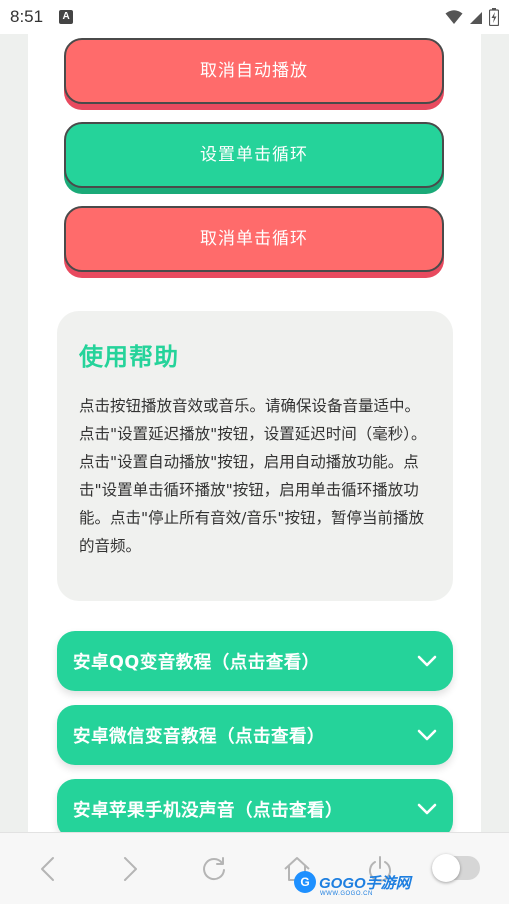 Image resolution: width=509 pixels, height=904 pixels. What do you see at coordinates (129, 357) in the screenshot?
I see `help-title: 使用帮助` at bounding box center [129, 357].